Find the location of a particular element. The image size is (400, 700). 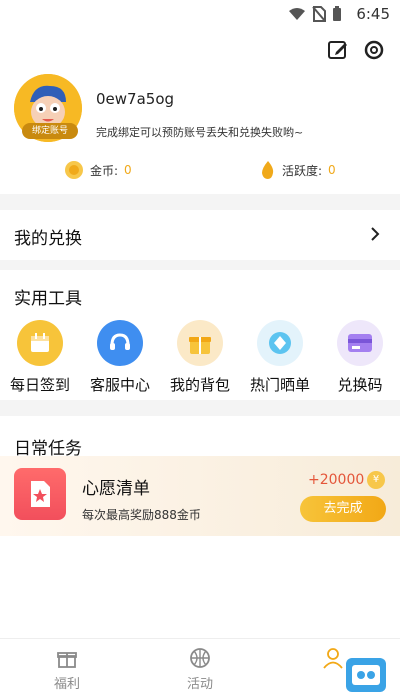

task-title: 心愿清单 is located at coordinates (116, 489).